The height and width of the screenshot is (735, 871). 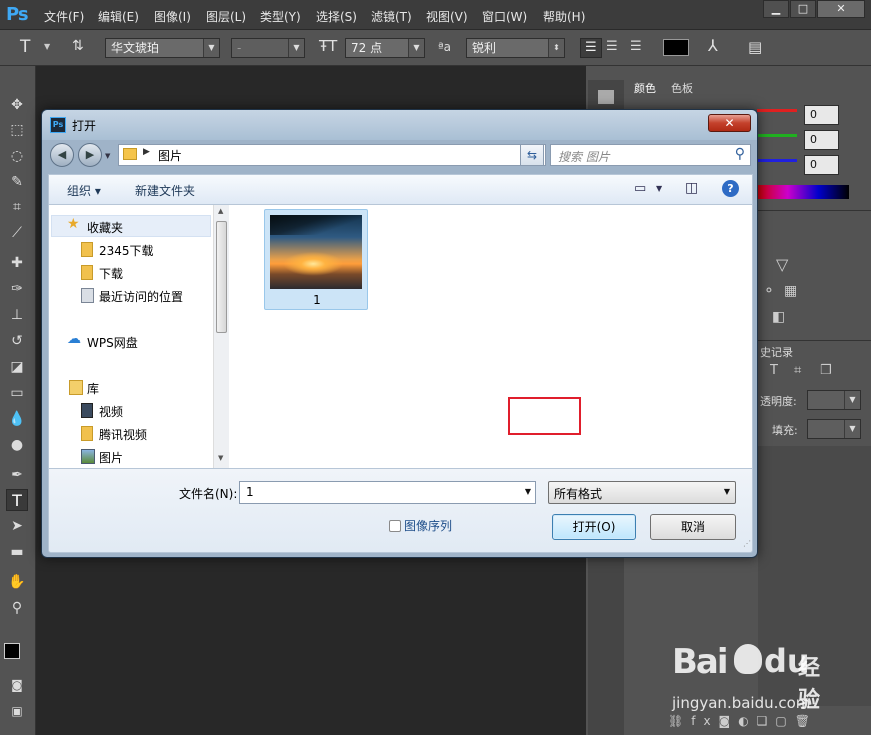 What do you see at coordinates (755, 47) in the screenshot?
I see `character-panel-icon: ▤` at bounding box center [755, 47].